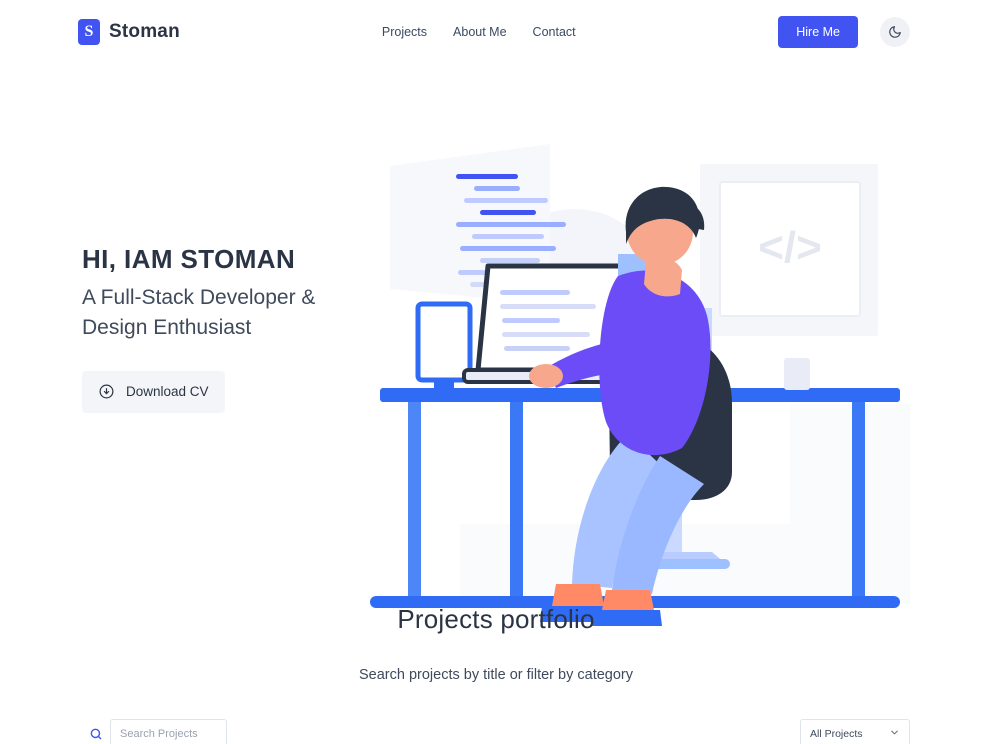  What do you see at coordinates (168, 731) in the screenshot?
I see `search-input` at bounding box center [168, 731].